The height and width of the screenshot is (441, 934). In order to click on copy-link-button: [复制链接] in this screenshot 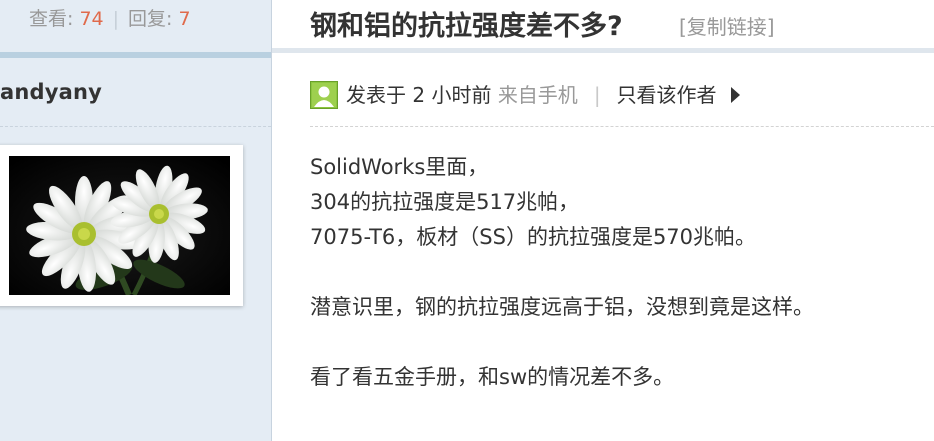, I will do `click(727, 25)`.